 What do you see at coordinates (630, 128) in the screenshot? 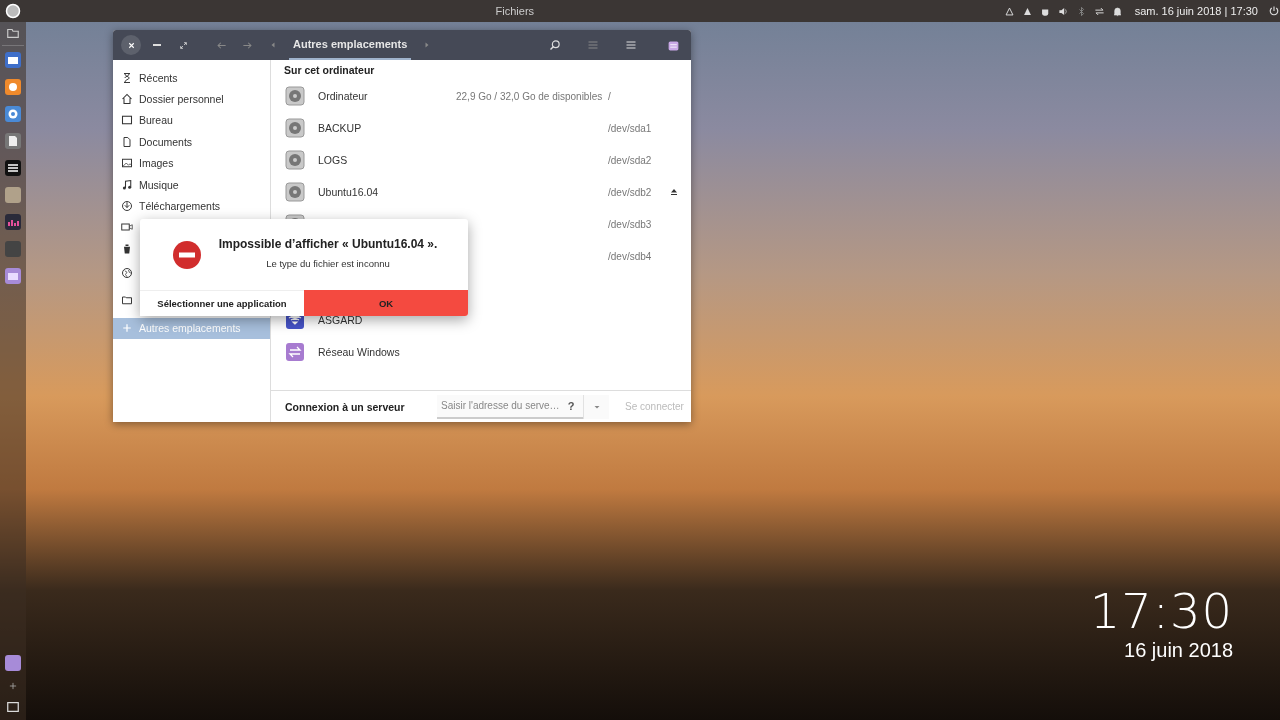
I see `device-path: /dev/sda1` at bounding box center [630, 128].